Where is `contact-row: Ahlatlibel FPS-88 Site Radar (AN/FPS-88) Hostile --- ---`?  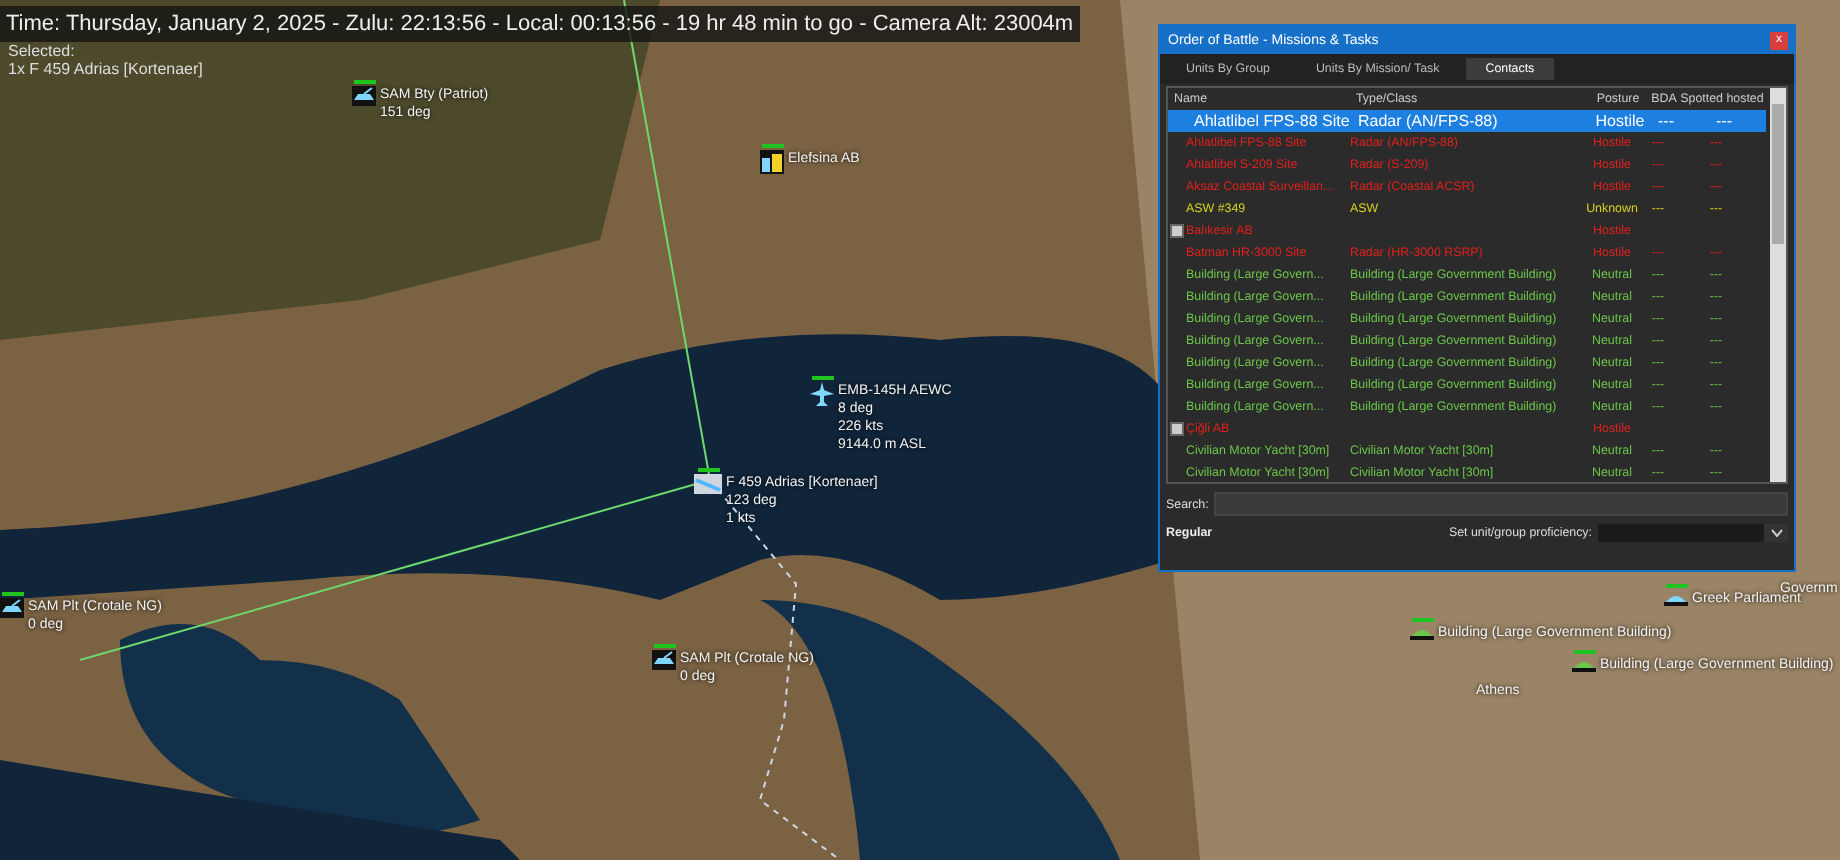 contact-row: Ahlatlibel FPS-88 Site Radar (AN/FPS-88) Hostile --- --- is located at coordinates (1467, 121).